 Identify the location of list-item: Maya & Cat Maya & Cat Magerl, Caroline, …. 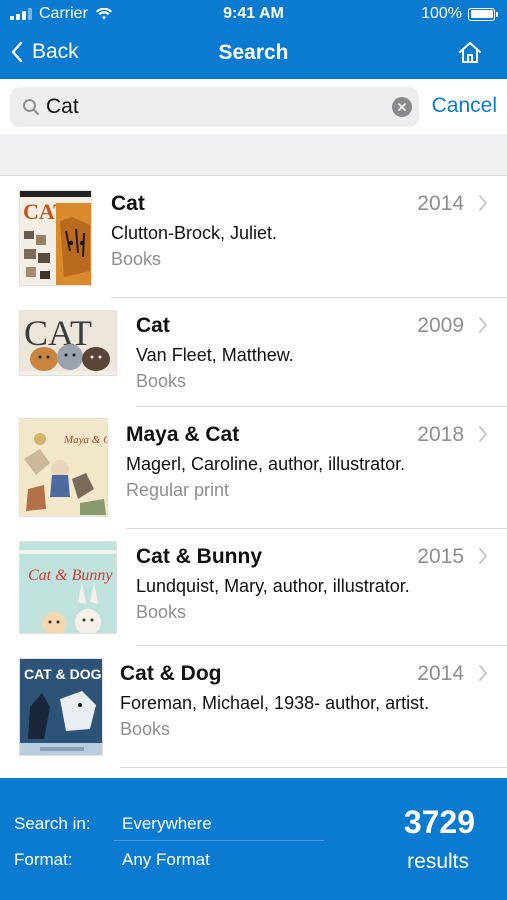
(253, 468).